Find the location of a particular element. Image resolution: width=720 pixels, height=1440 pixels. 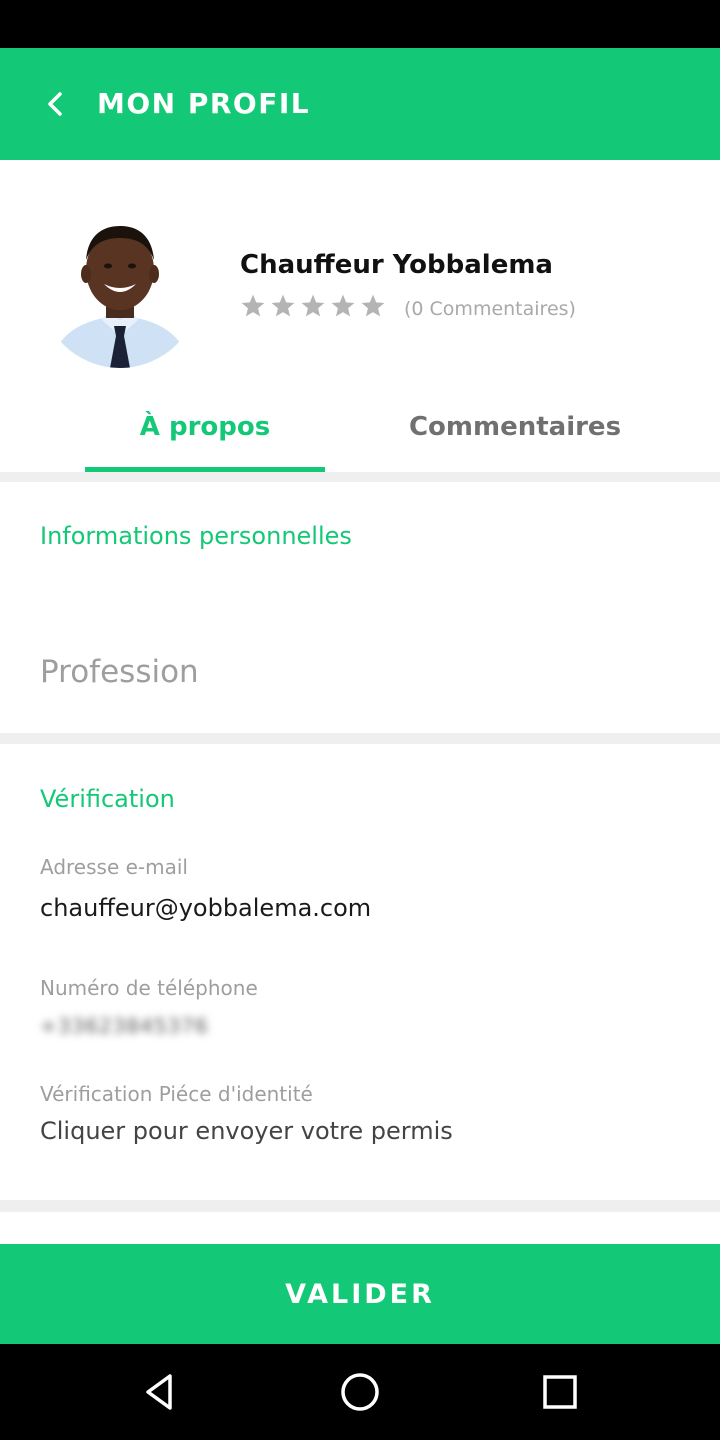

square-recents-icon is located at coordinates (560, 1392).